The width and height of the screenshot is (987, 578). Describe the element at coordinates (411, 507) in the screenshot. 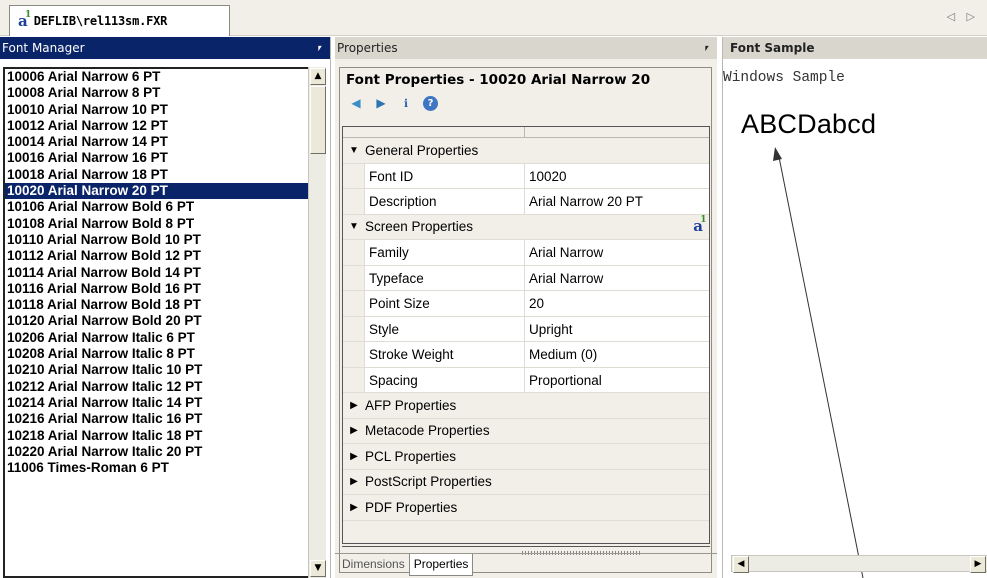

I see `property-category-label: PDF Properties` at that location.